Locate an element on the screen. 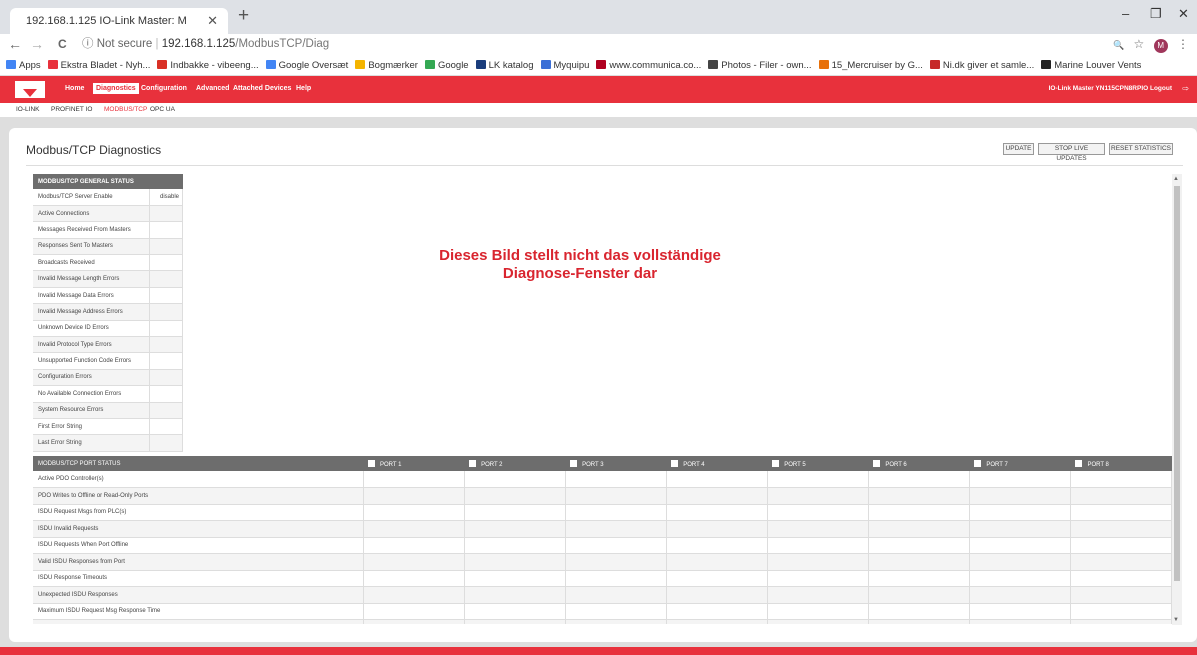 The image size is (1197, 655). subnav-profinet-io: PROFINET IO is located at coordinates (71, 109).